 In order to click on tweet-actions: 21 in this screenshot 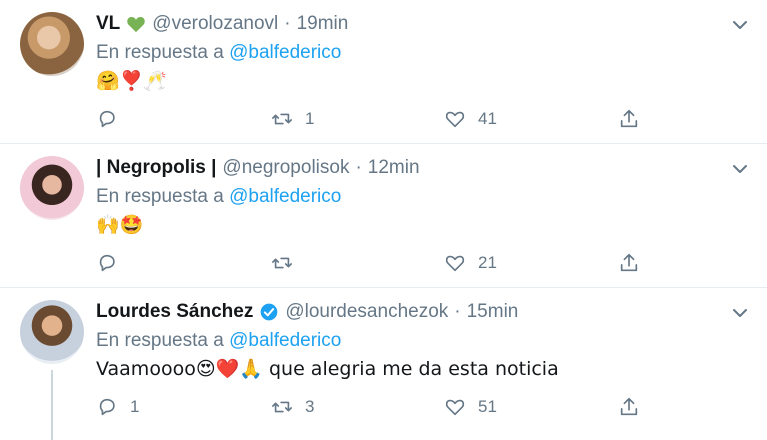, I will do `click(376, 263)`.